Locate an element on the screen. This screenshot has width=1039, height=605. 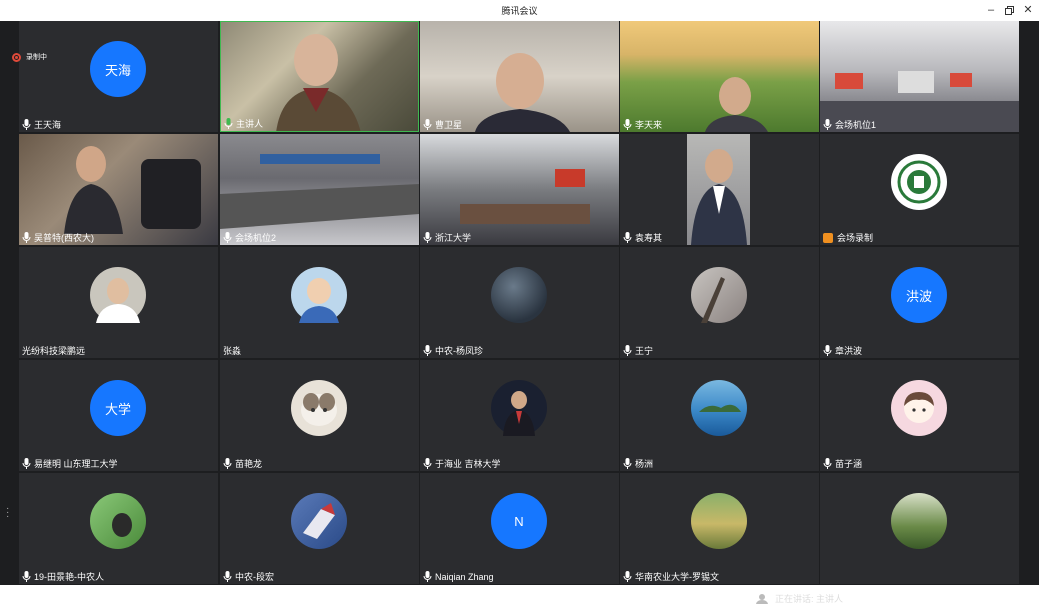
participant-tile: 袁寿其 is located at coordinates (719, 189).